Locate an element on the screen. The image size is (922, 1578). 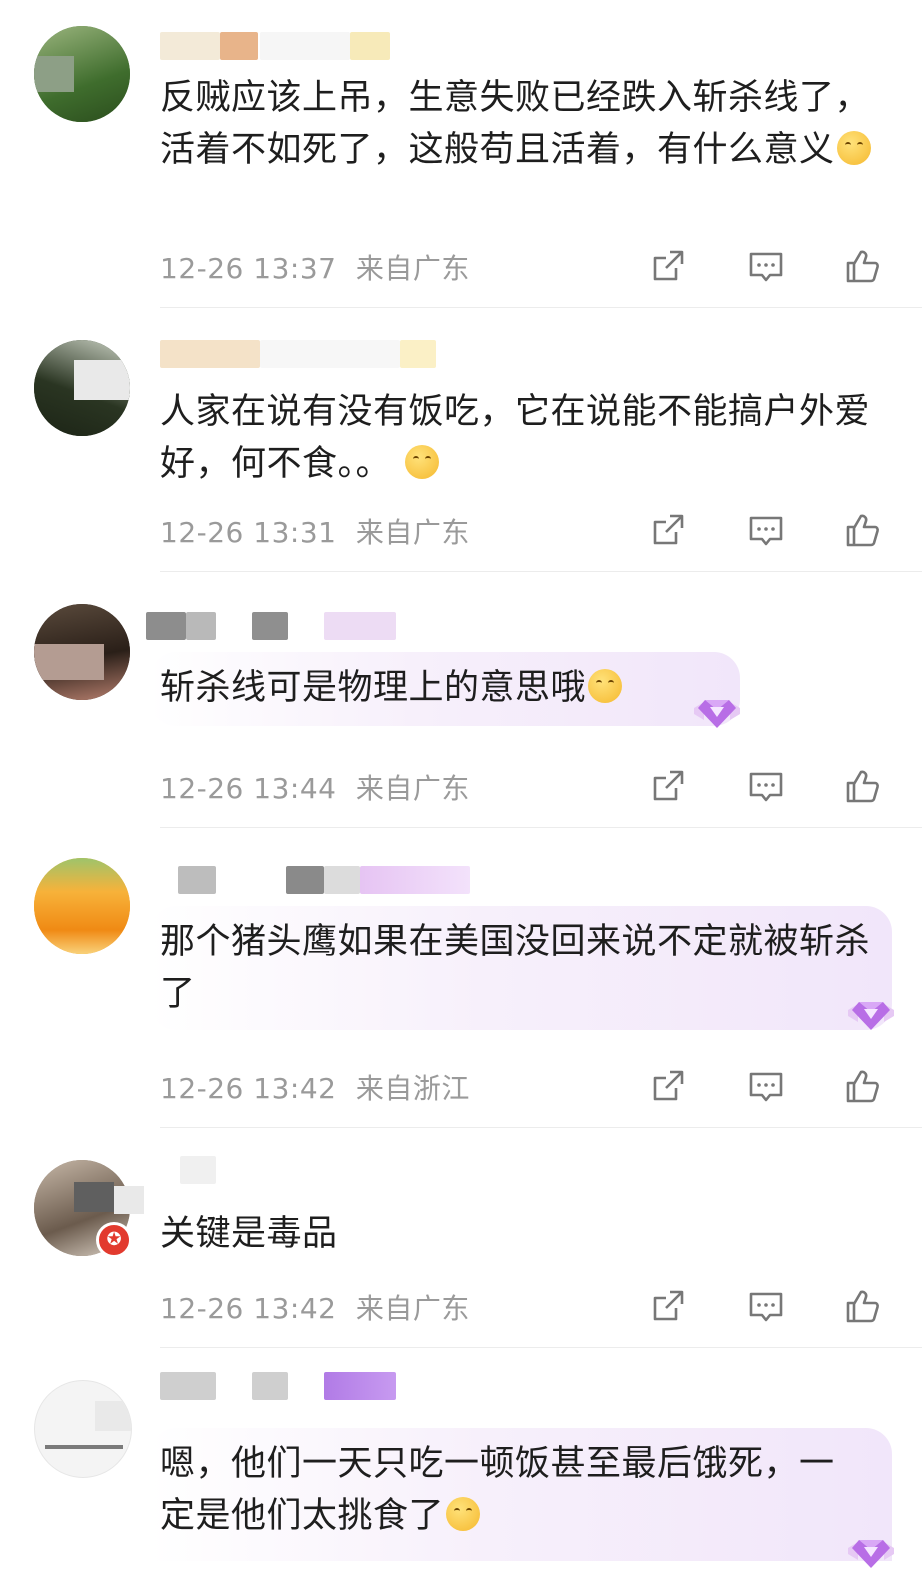
comment-time: 12-26 13:37 is located at coordinates (248, 268).